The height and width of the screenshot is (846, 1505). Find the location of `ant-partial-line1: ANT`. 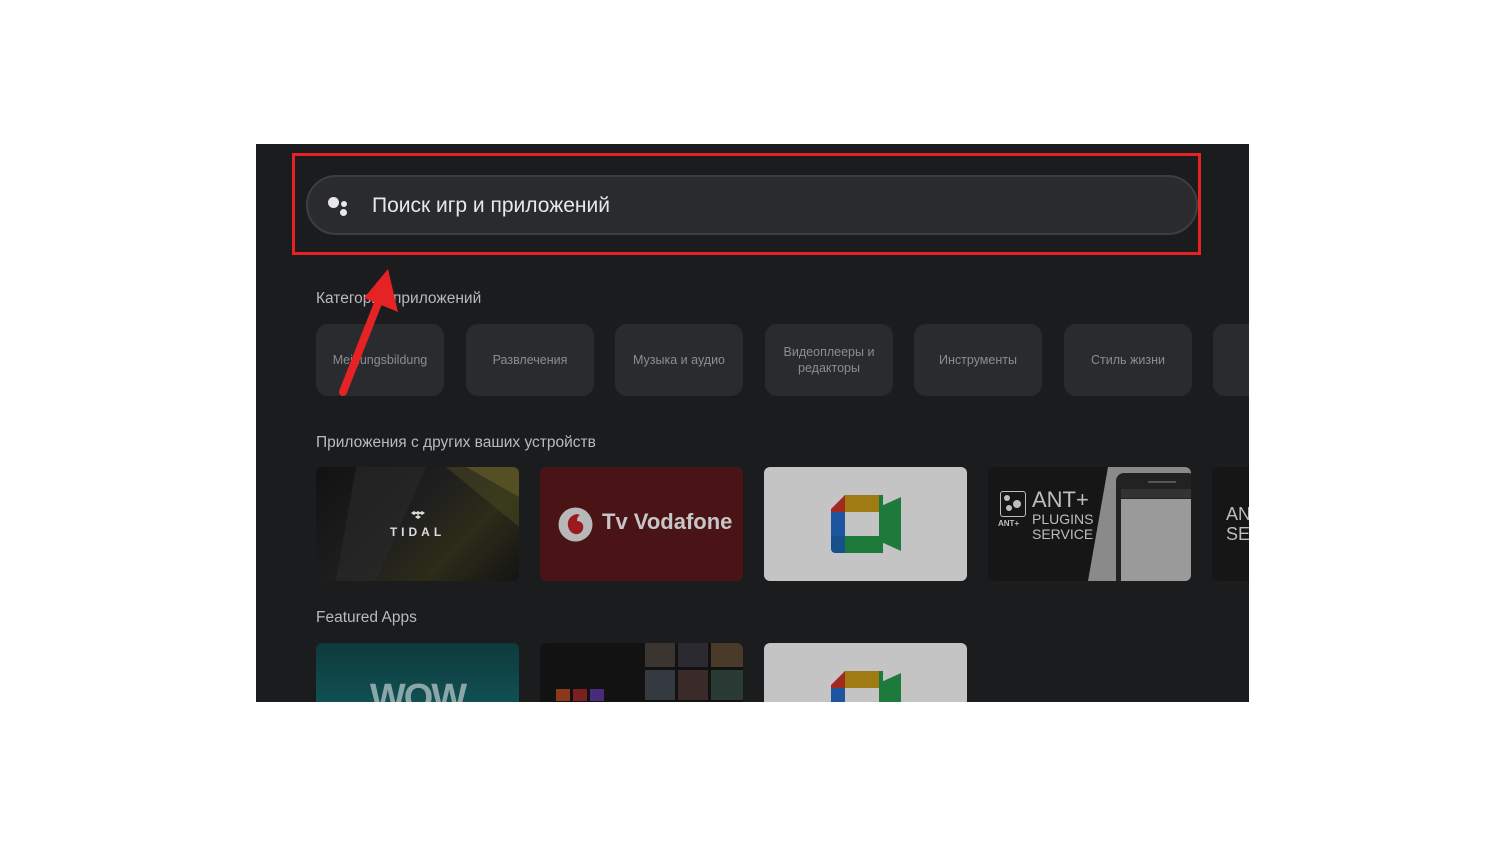

ant-partial-line1: ANT is located at coordinates (1237, 514).